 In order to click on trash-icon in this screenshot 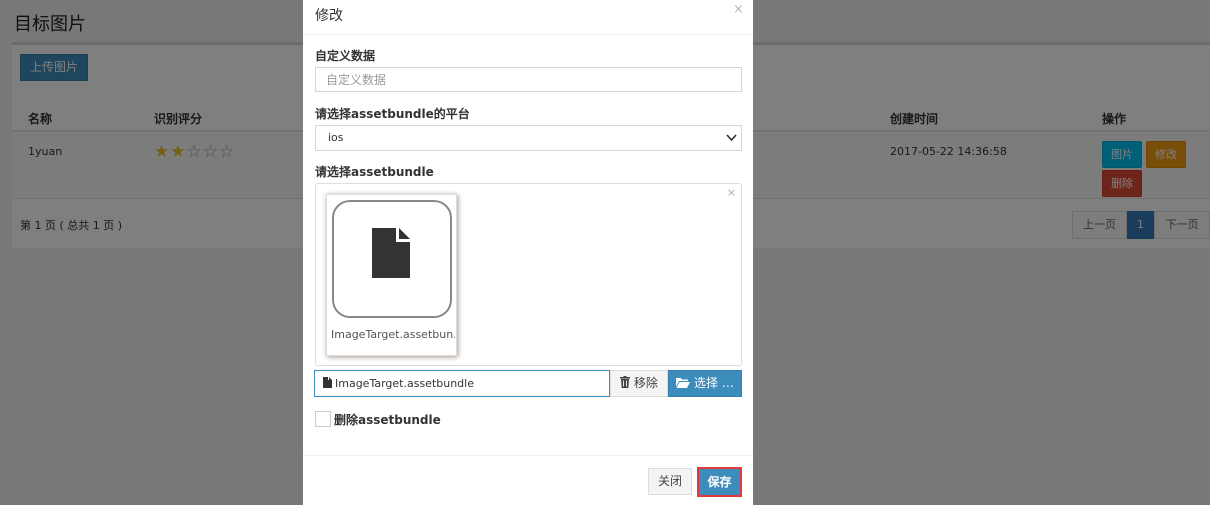, I will do `click(627, 383)`.